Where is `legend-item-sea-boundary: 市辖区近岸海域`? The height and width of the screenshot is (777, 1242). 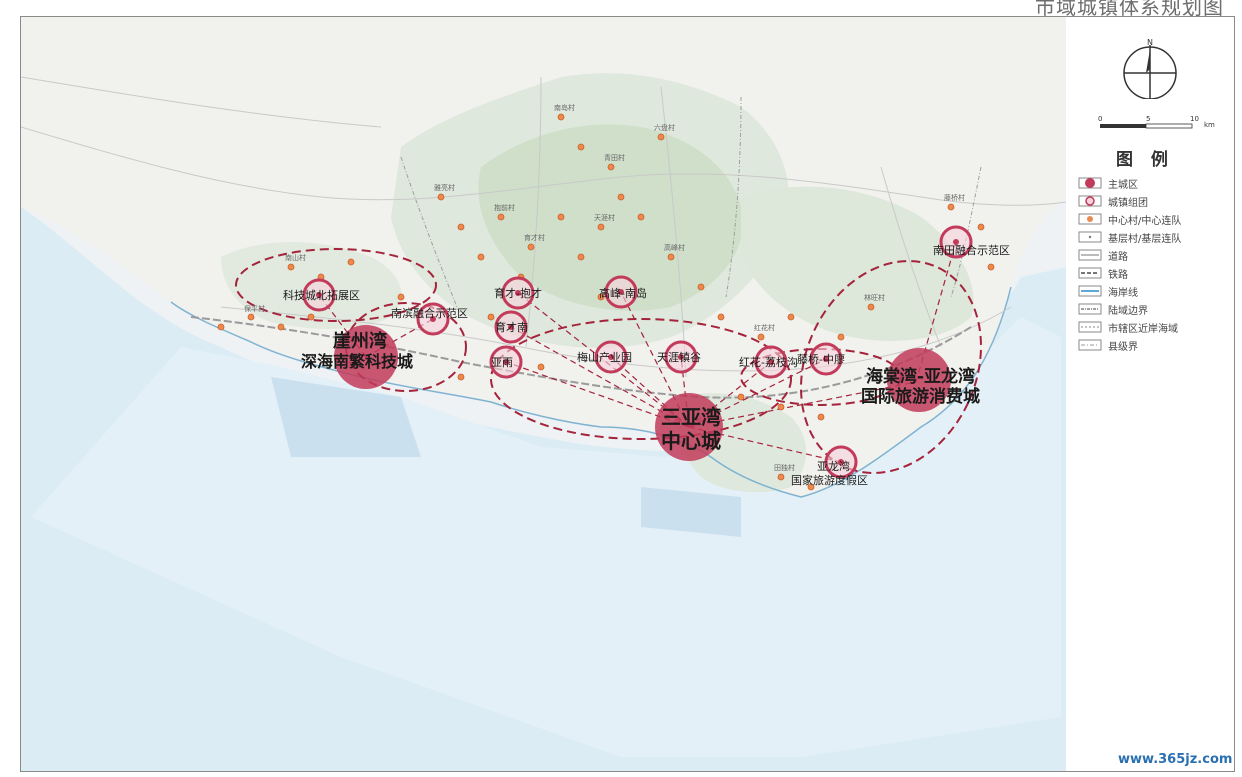
legend-item-sea-boundary: 市辖区近岸海域 is located at coordinates (1128, 327).